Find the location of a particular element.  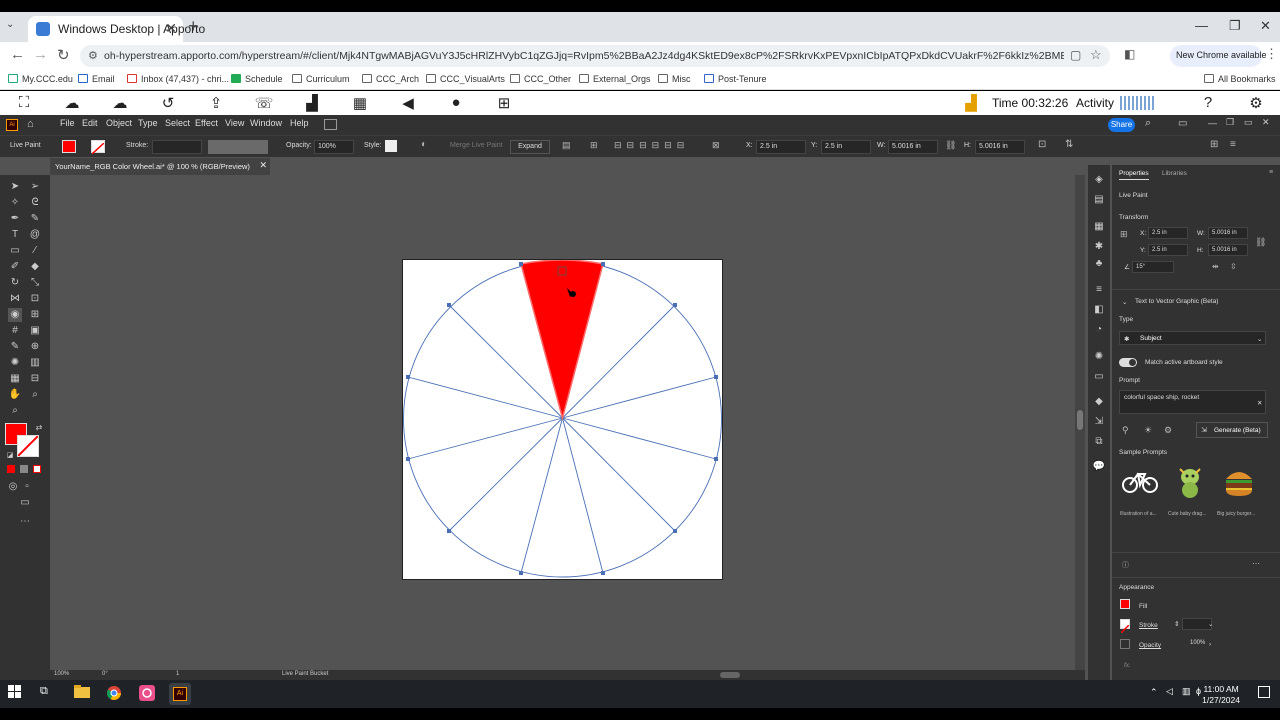

appearance-fill-swatch is located at coordinates (1125, 604).